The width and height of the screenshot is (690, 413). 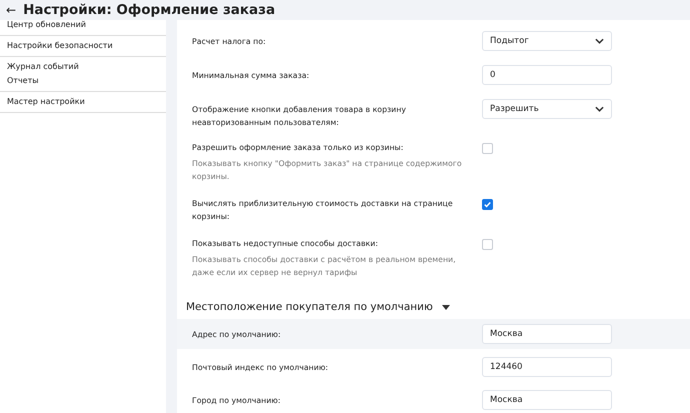 What do you see at coordinates (547, 367) in the screenshot?
I see `input-field: 124460` at bounding box center [547, 367].